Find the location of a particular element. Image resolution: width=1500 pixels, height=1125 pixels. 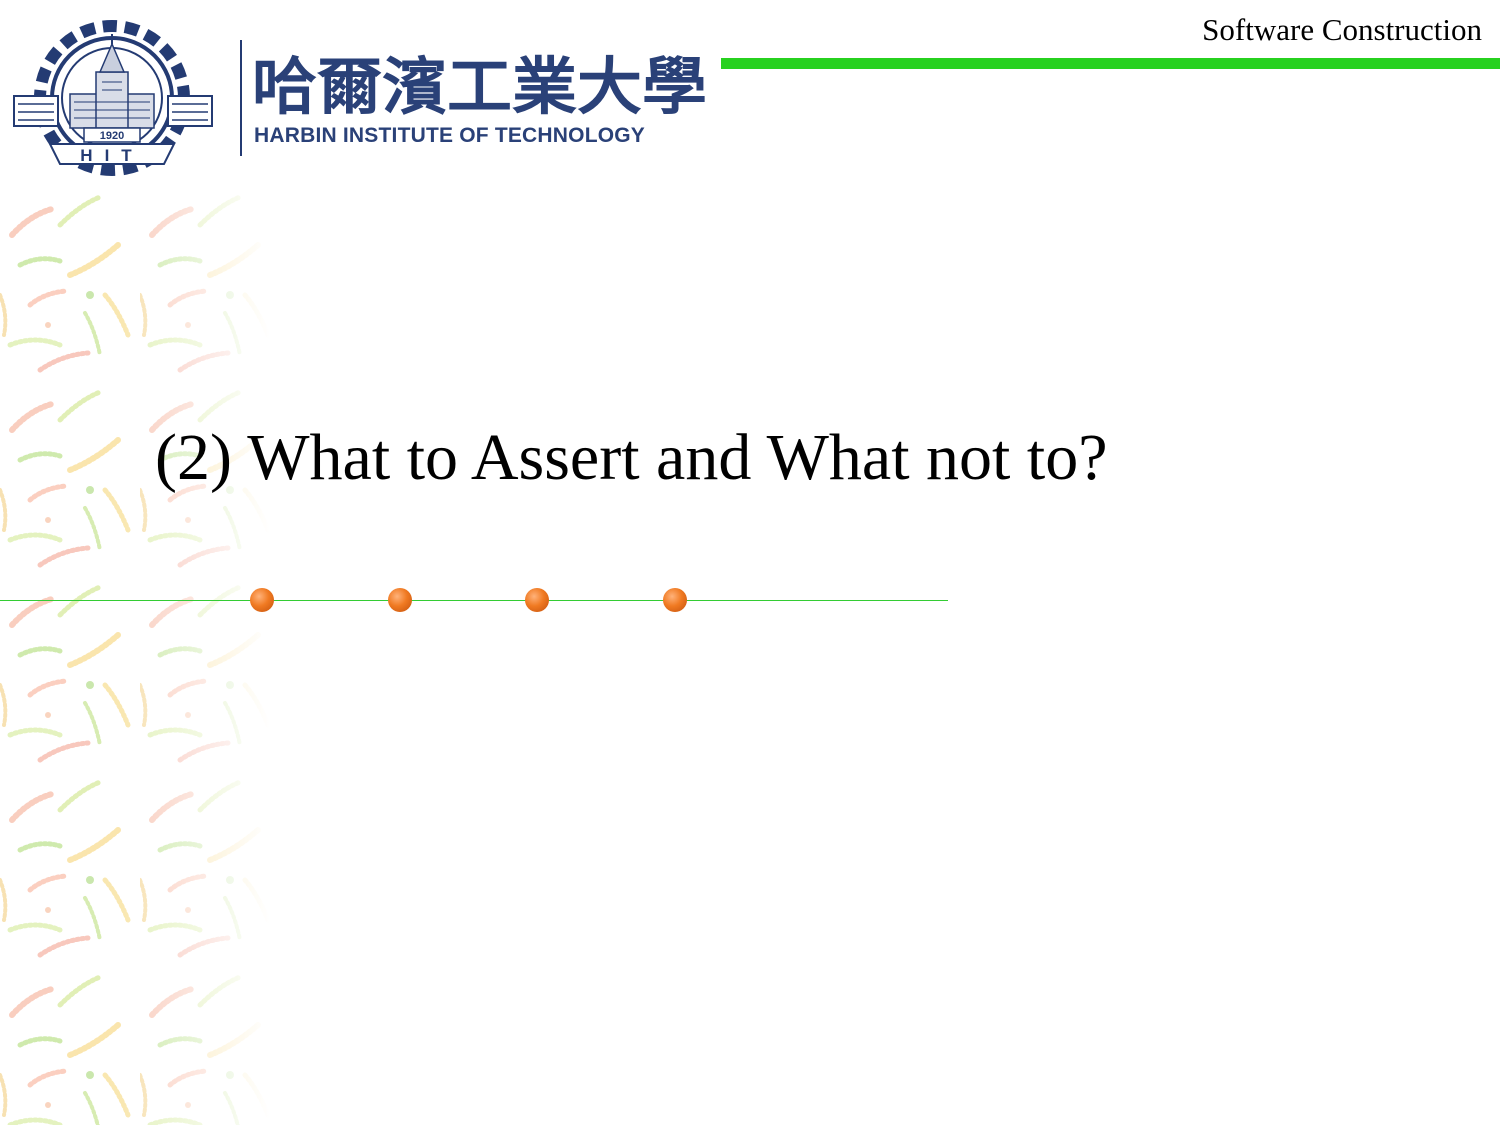

divider-line is located at coordinates (474, 600).